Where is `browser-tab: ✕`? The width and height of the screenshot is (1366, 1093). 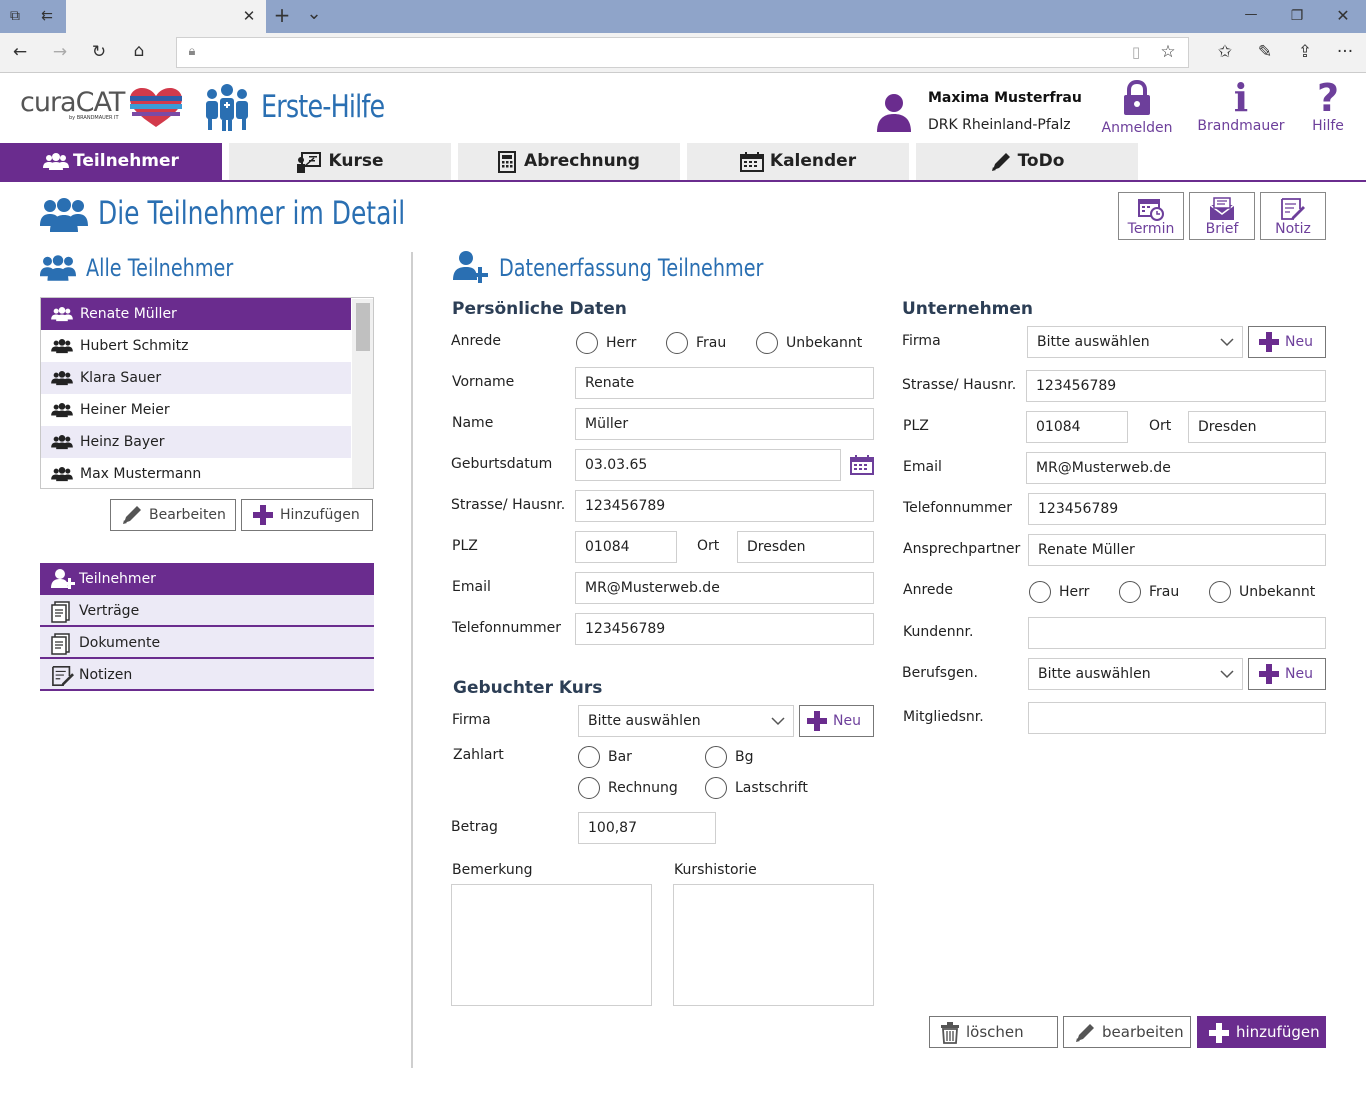
browser-tab: ✕ is located at coordinates (166, 16).